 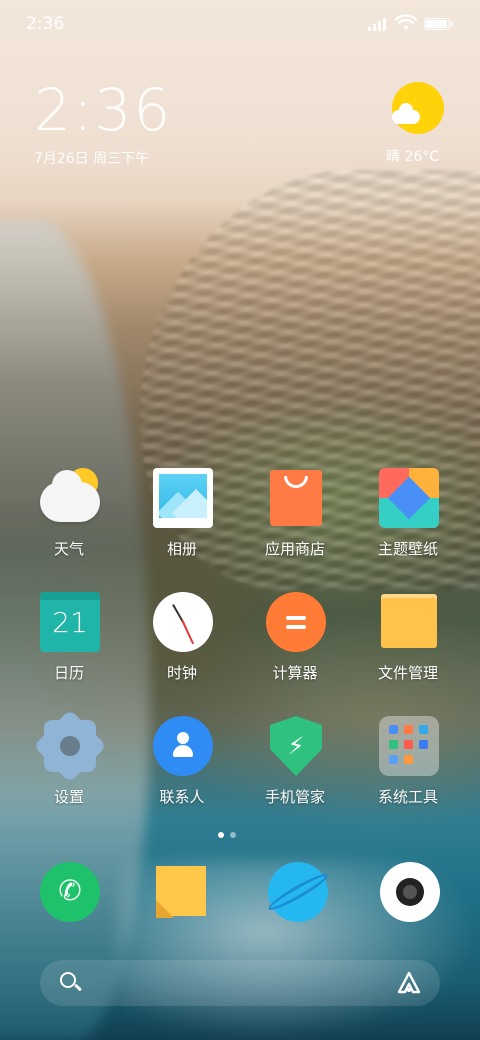 What do you see at coordinates (181, 549) in the screenshot?
I see `app-label: 相册` at bounding box center [181, 549].